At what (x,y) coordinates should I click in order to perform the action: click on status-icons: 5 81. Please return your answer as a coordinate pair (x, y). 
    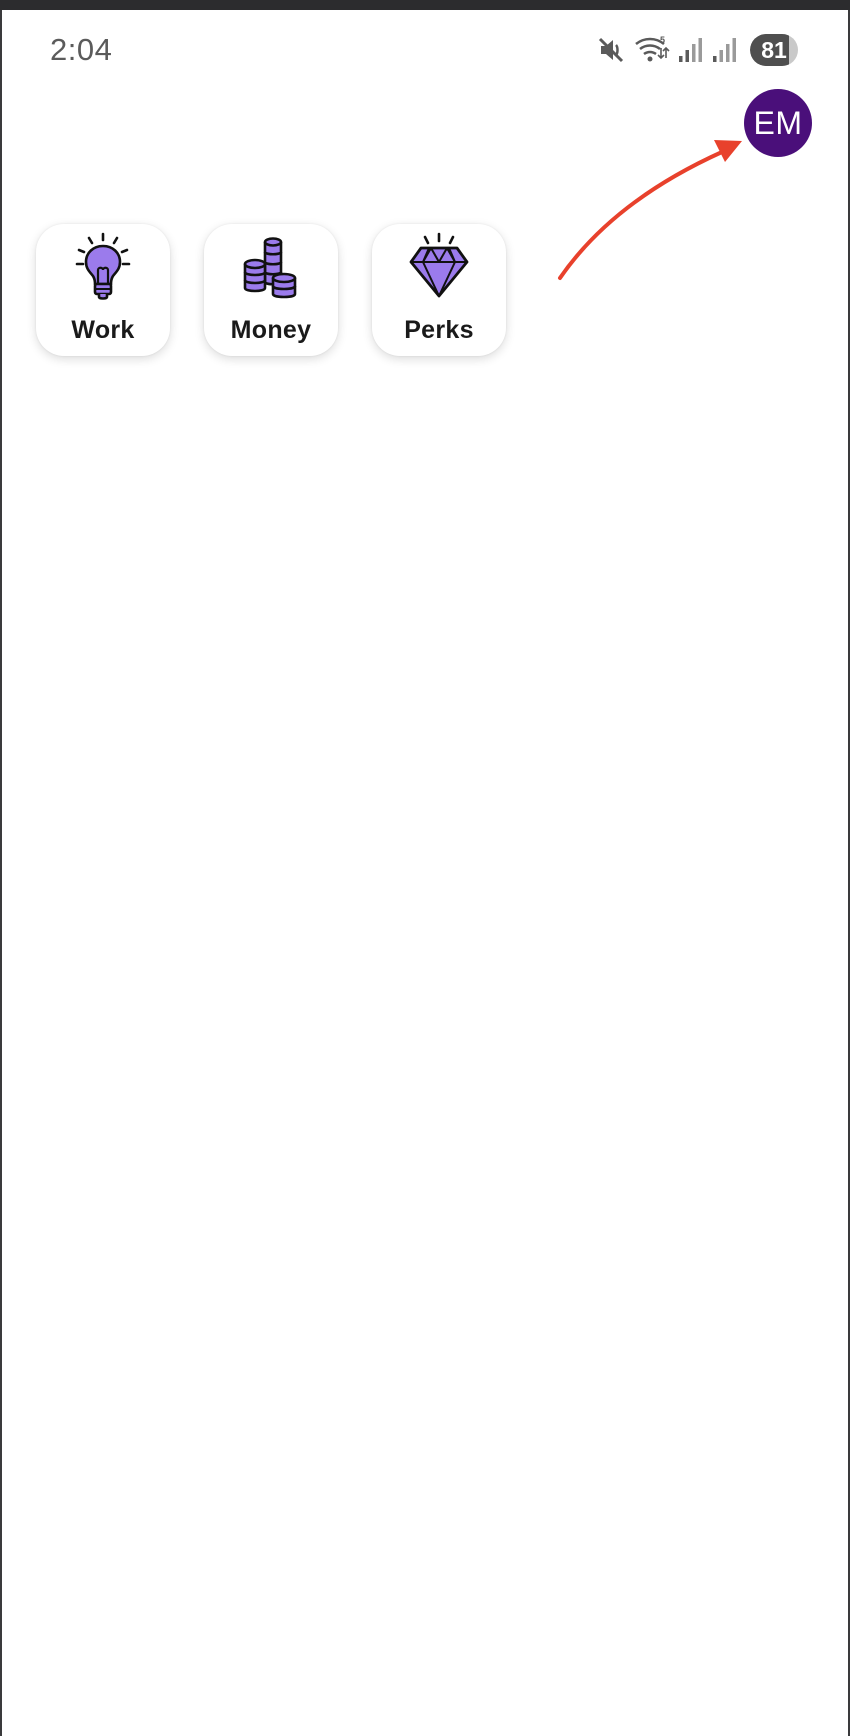
    Looking at the image, I should click on (697, 50).